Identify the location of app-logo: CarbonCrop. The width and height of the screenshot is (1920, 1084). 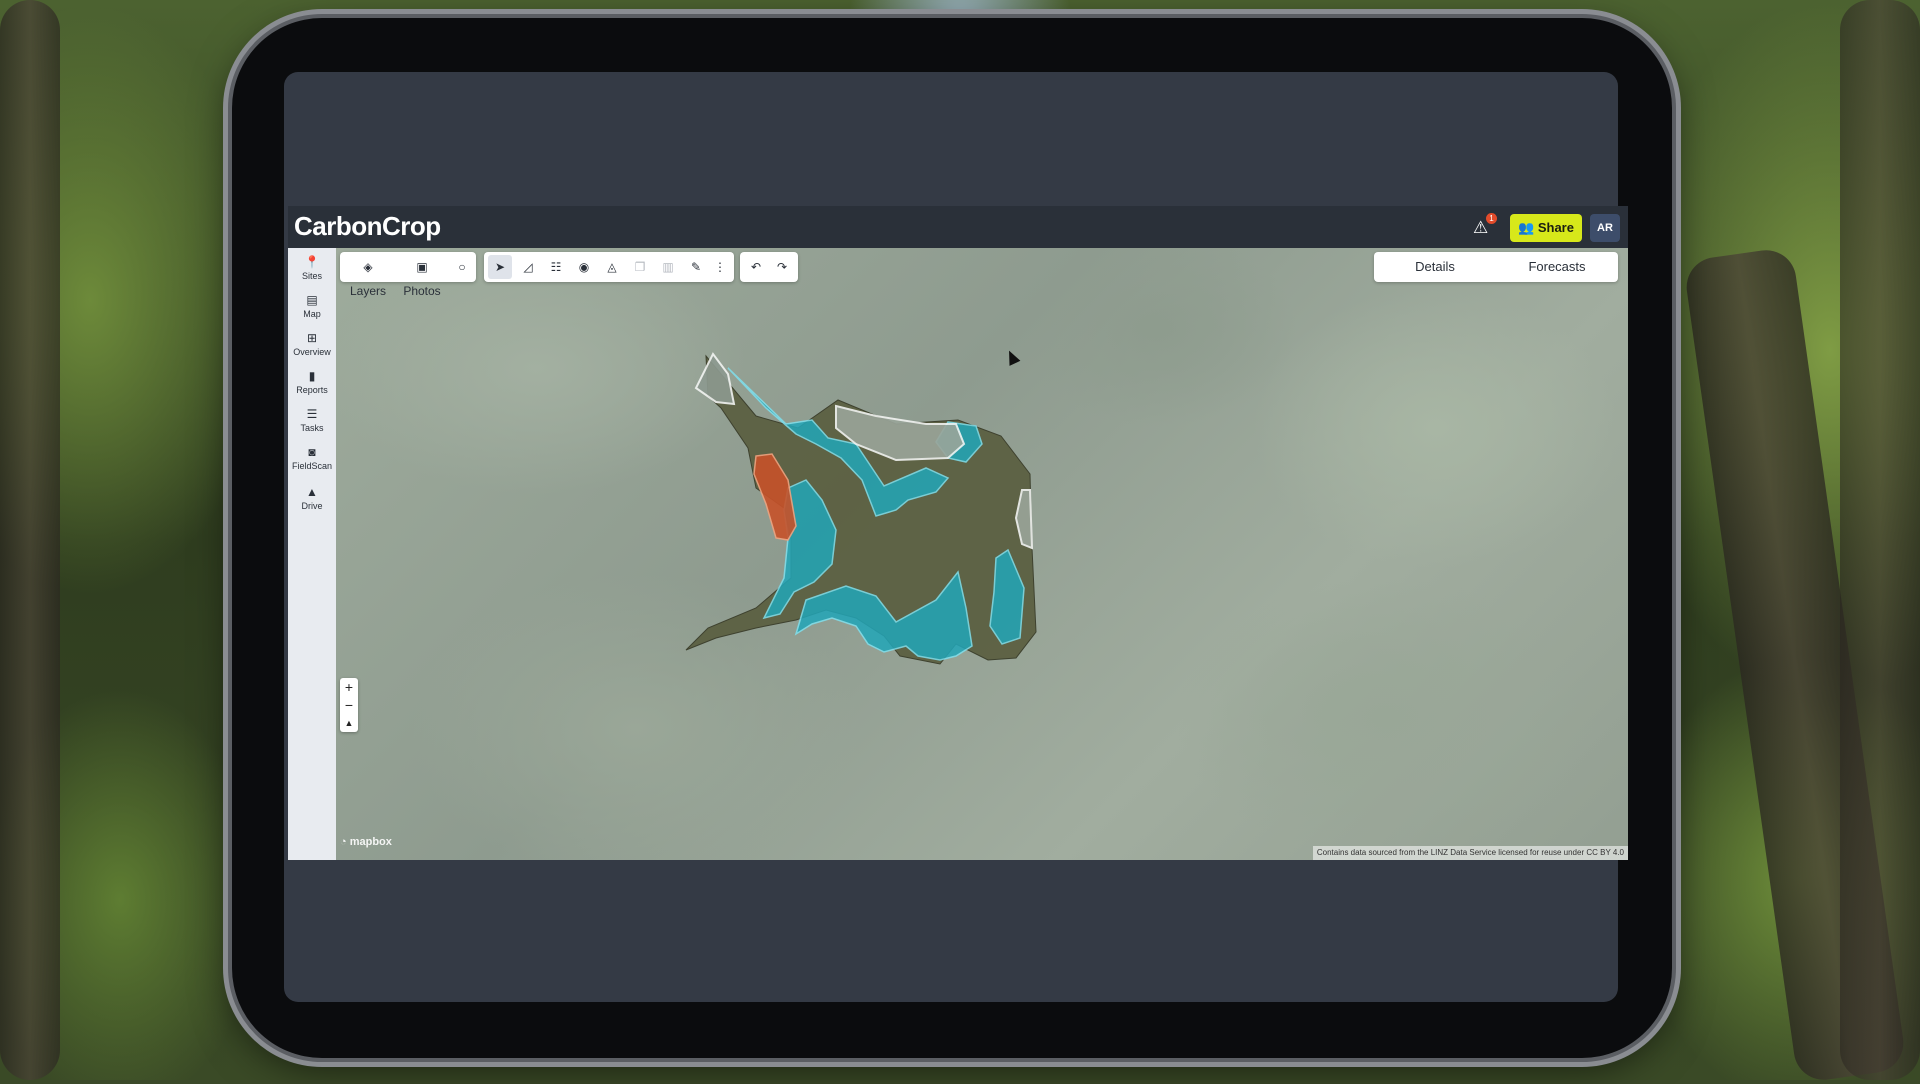
(367, 226).